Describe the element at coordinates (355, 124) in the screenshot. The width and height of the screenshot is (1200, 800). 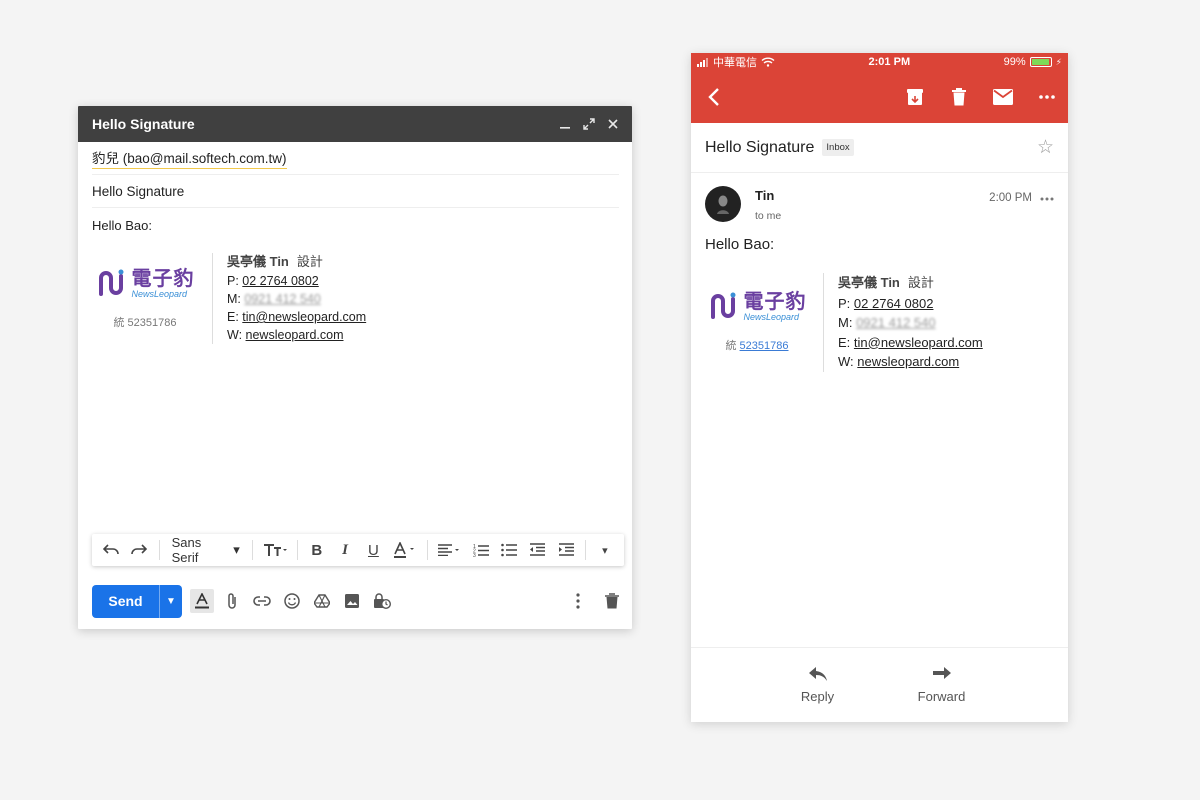
I see `compose-header: Hello Signature` at that location.